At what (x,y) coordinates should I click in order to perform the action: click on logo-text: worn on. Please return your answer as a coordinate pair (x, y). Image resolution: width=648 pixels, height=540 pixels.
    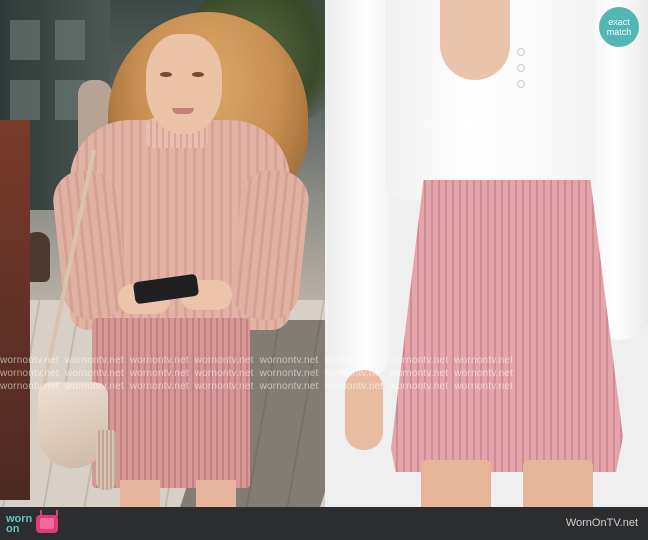
    Looking at the image, I should click on (19, 523).